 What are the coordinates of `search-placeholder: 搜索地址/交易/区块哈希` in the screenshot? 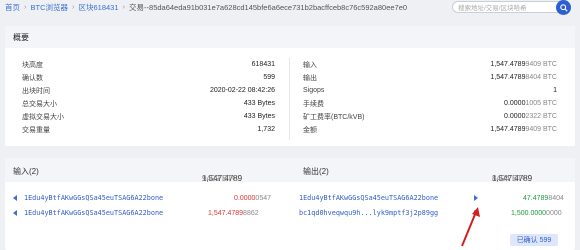 It's located at (492, 8).